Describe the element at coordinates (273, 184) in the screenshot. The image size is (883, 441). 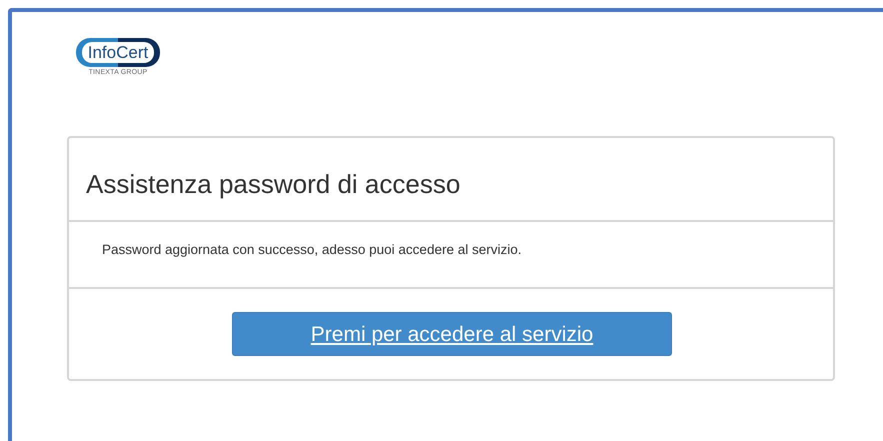
I see `card-title: Assistenza password di accesso` at that location.